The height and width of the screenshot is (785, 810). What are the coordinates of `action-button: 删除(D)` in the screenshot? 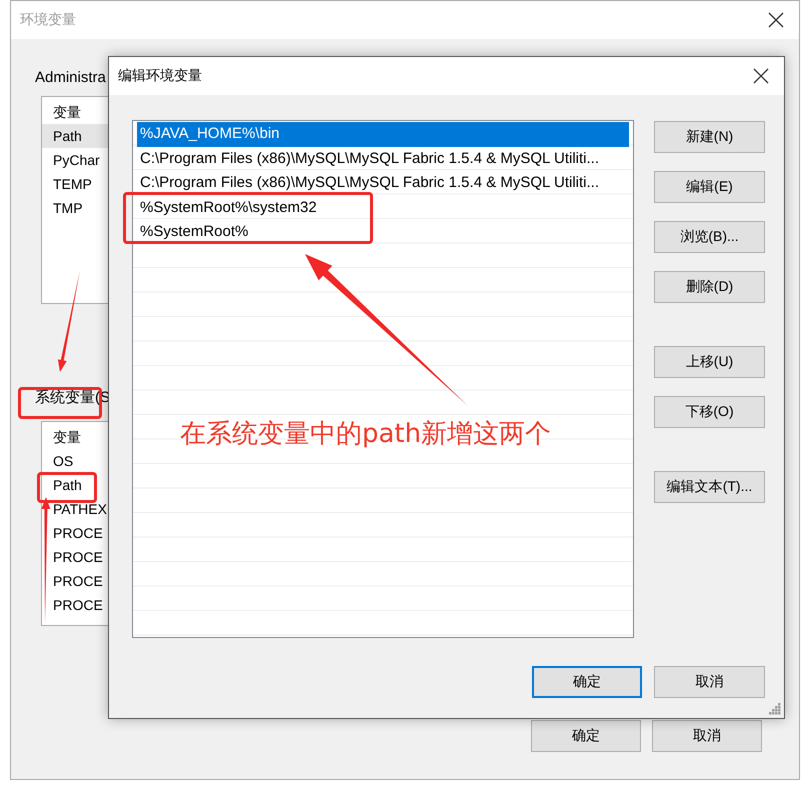 It's located at (709, 287).